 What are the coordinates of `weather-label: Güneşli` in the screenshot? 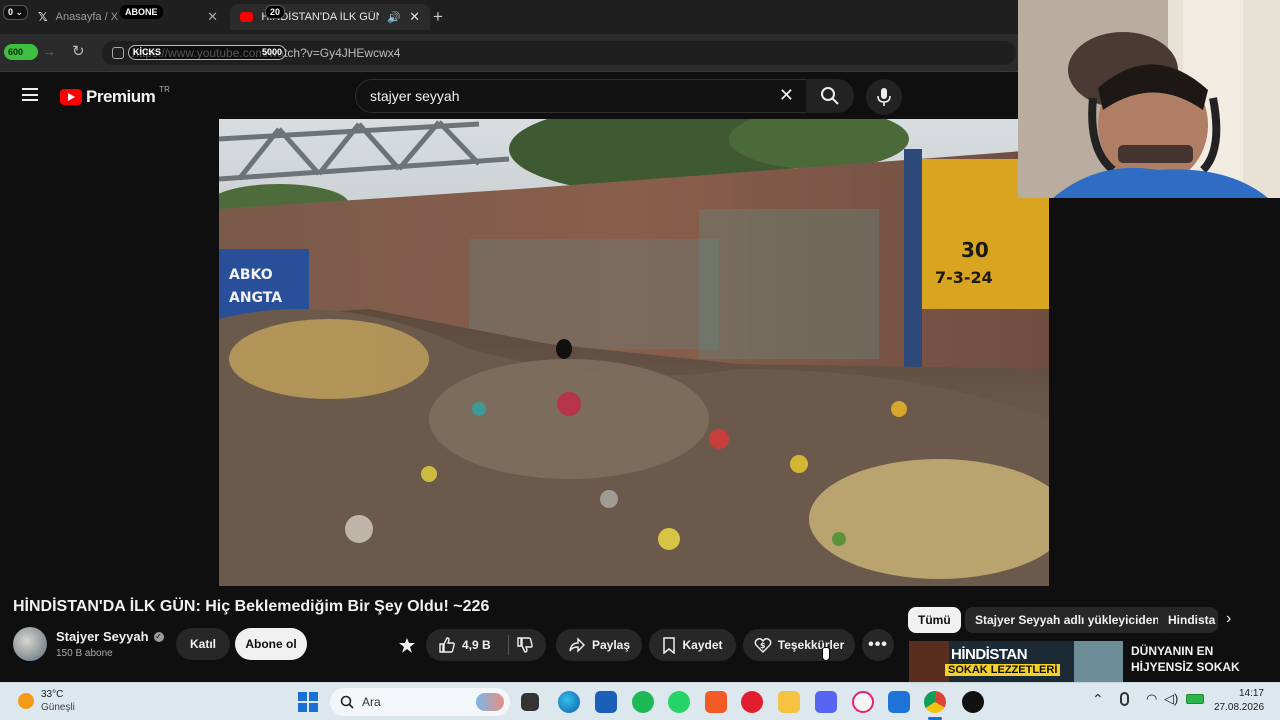 It's located at (58, 707).